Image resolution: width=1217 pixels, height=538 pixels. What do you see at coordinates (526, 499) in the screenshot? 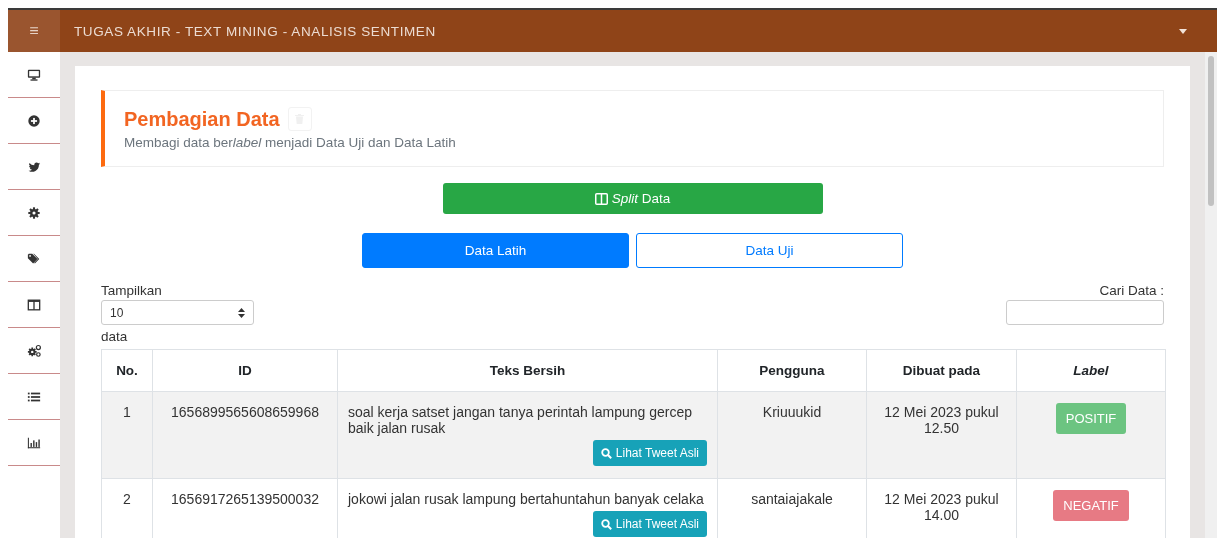
I see `tweet-text: jokowi jalan rusak lampung bertahuntahun banyak celaka` at bounding box center [526, 499].